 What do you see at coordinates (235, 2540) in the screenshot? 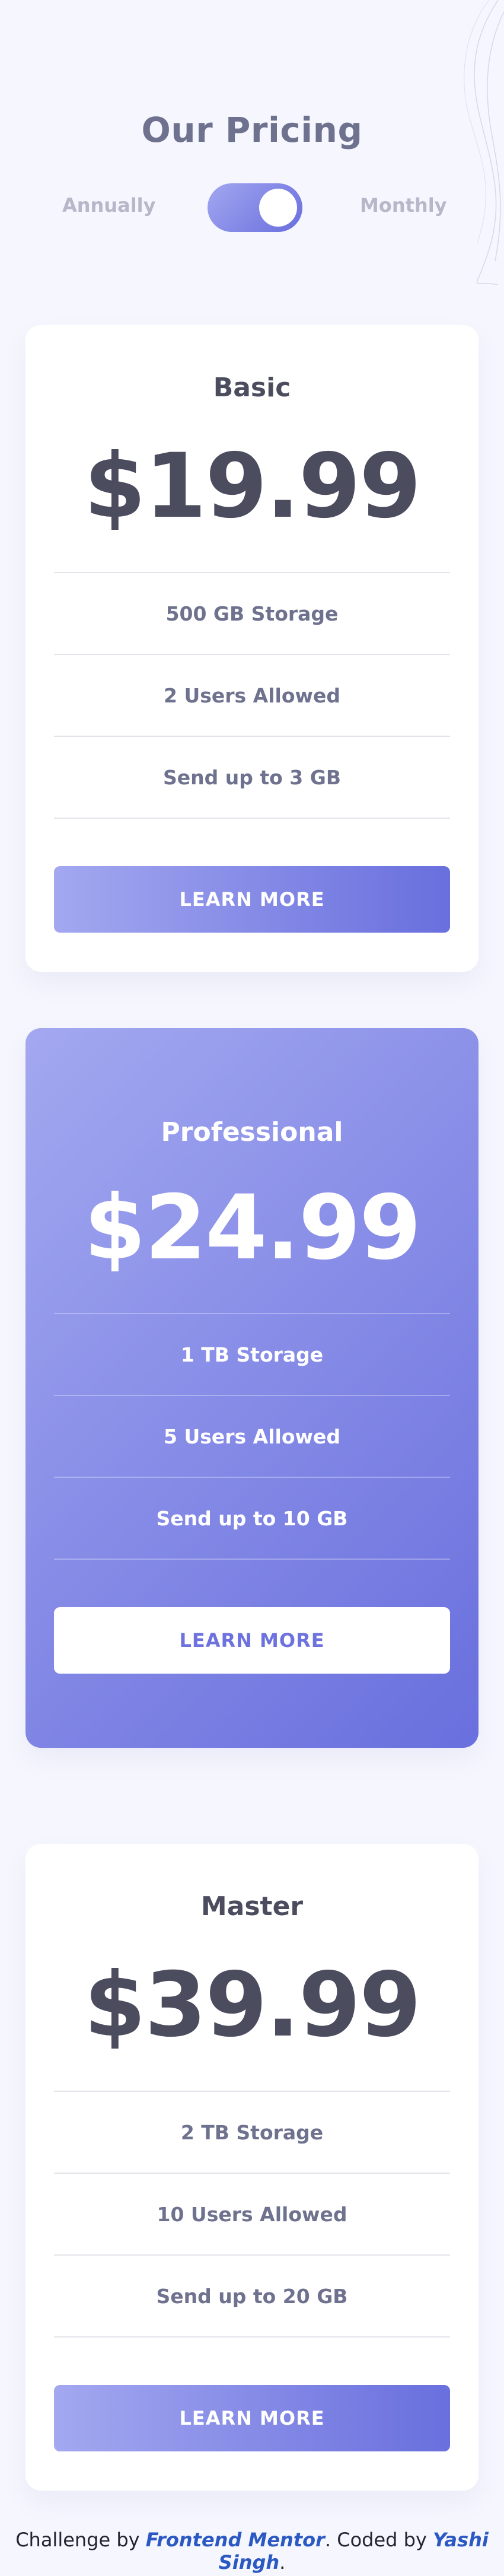
I see `frontend-mentor-link: Frontend Mentor` at bounding box center [235, 2540].